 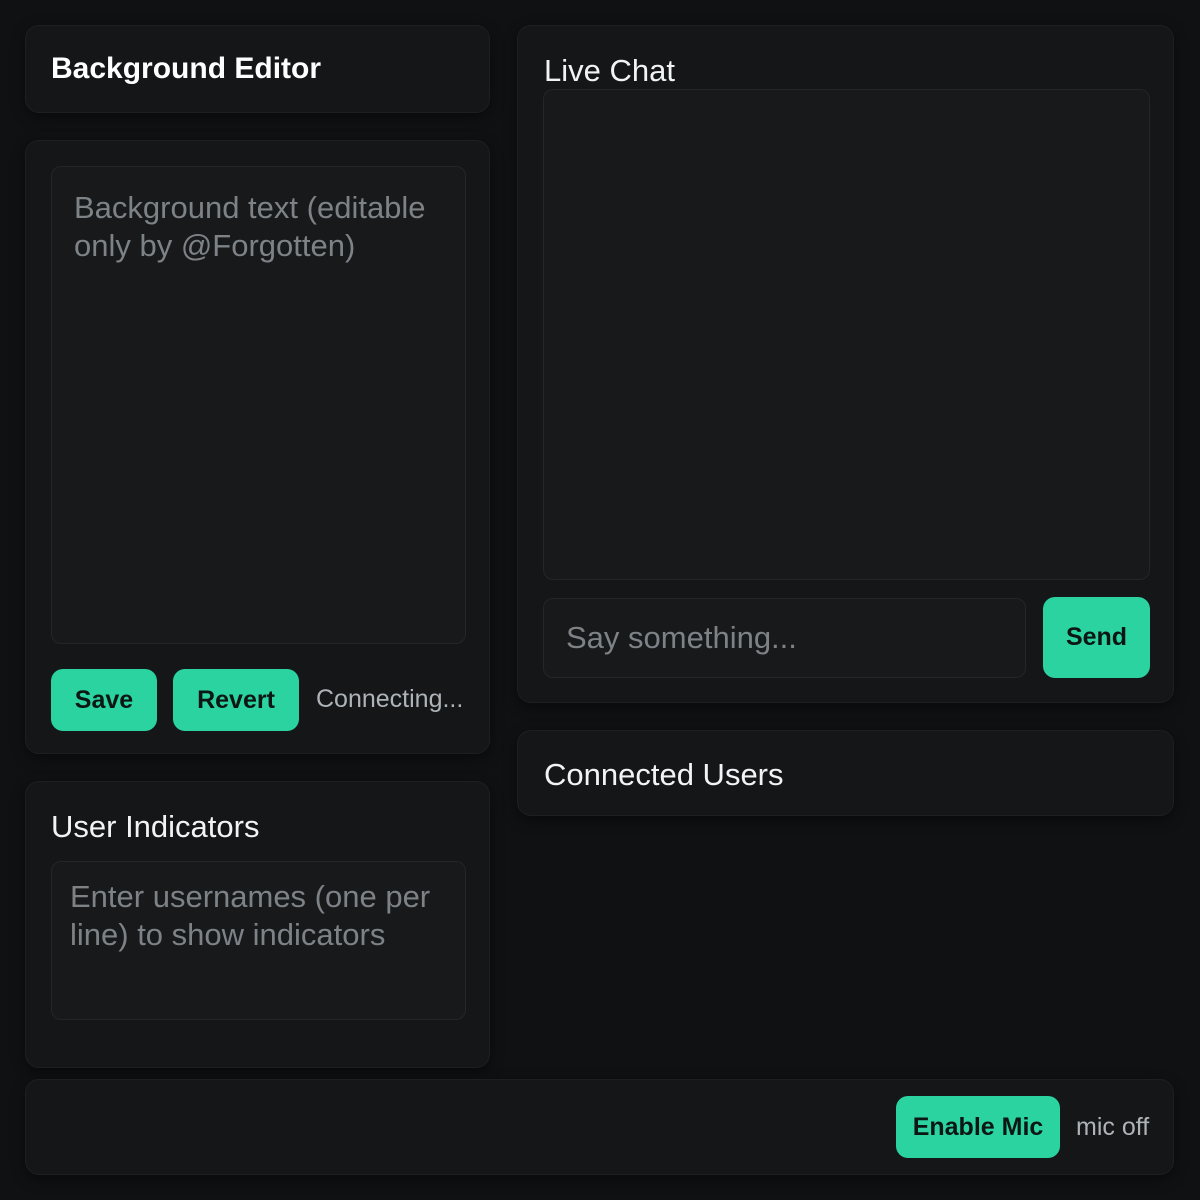 What do you see at coordinates (978, 1127) in the screenshot?
I see `enable-mic-button: Enable Mic` at bounding box center [978, 1127].